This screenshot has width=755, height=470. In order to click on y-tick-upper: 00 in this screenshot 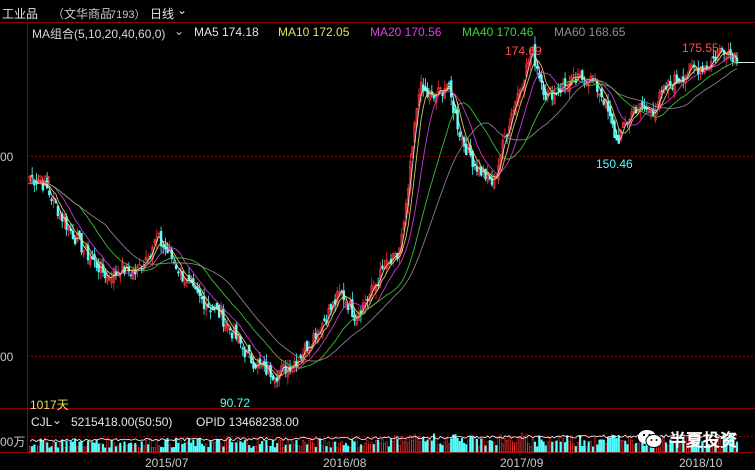, I will do `click(7, 157)`.